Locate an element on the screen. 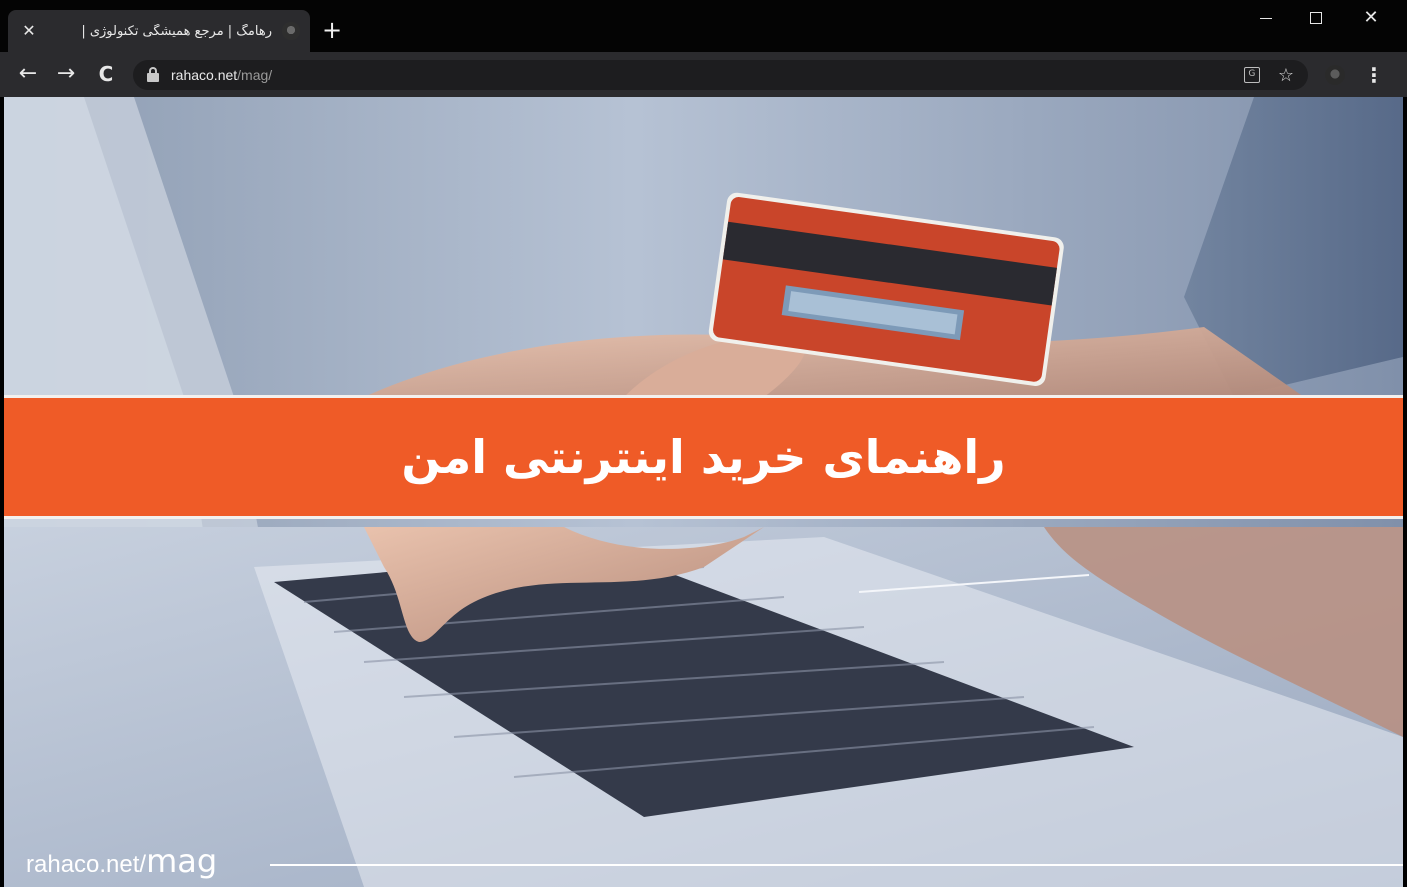 This screenshot has height=887, width=1407. title-banner: راهنمای خرید اینترنتی امن is located at coordinates (703, 457).